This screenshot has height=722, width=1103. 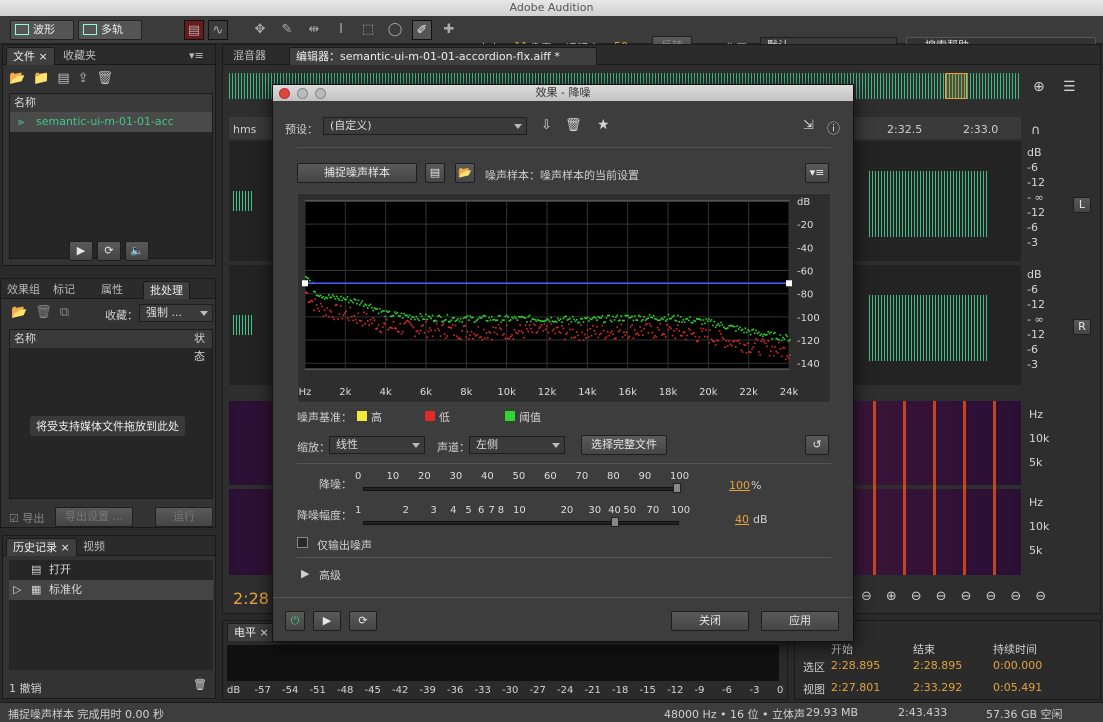 What do you see at coordinates (65, 78) in the screenshot?
I see `file-actions-icons: 📂📁▤⇪🗑` at bounding box center [65, 78].